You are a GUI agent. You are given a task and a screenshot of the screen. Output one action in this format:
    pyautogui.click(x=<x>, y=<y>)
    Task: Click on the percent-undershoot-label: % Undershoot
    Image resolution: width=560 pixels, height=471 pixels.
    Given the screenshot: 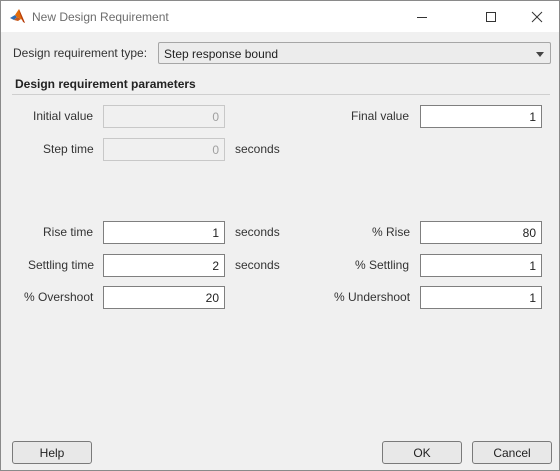 What is the action you would take?
    pyautogui.click(x=372, y=297)
    